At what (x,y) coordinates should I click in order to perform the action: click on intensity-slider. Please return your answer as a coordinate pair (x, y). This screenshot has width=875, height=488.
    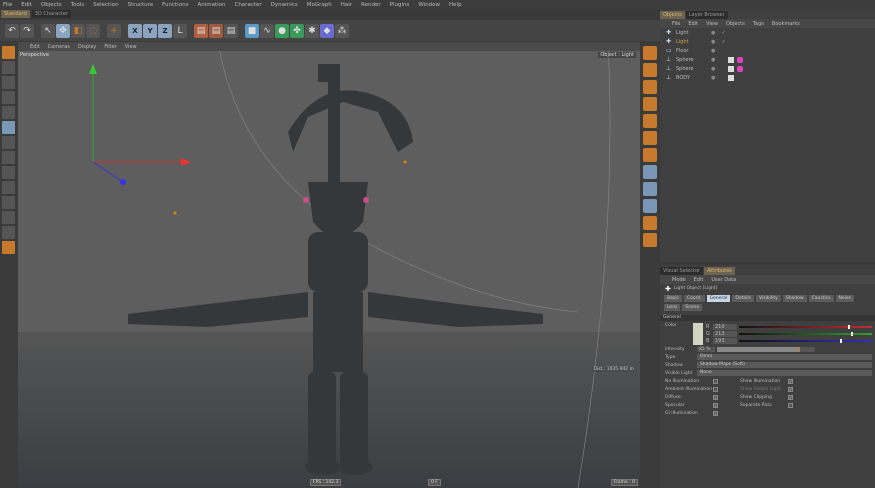
    Looking at the image, I should click on (766, 349).